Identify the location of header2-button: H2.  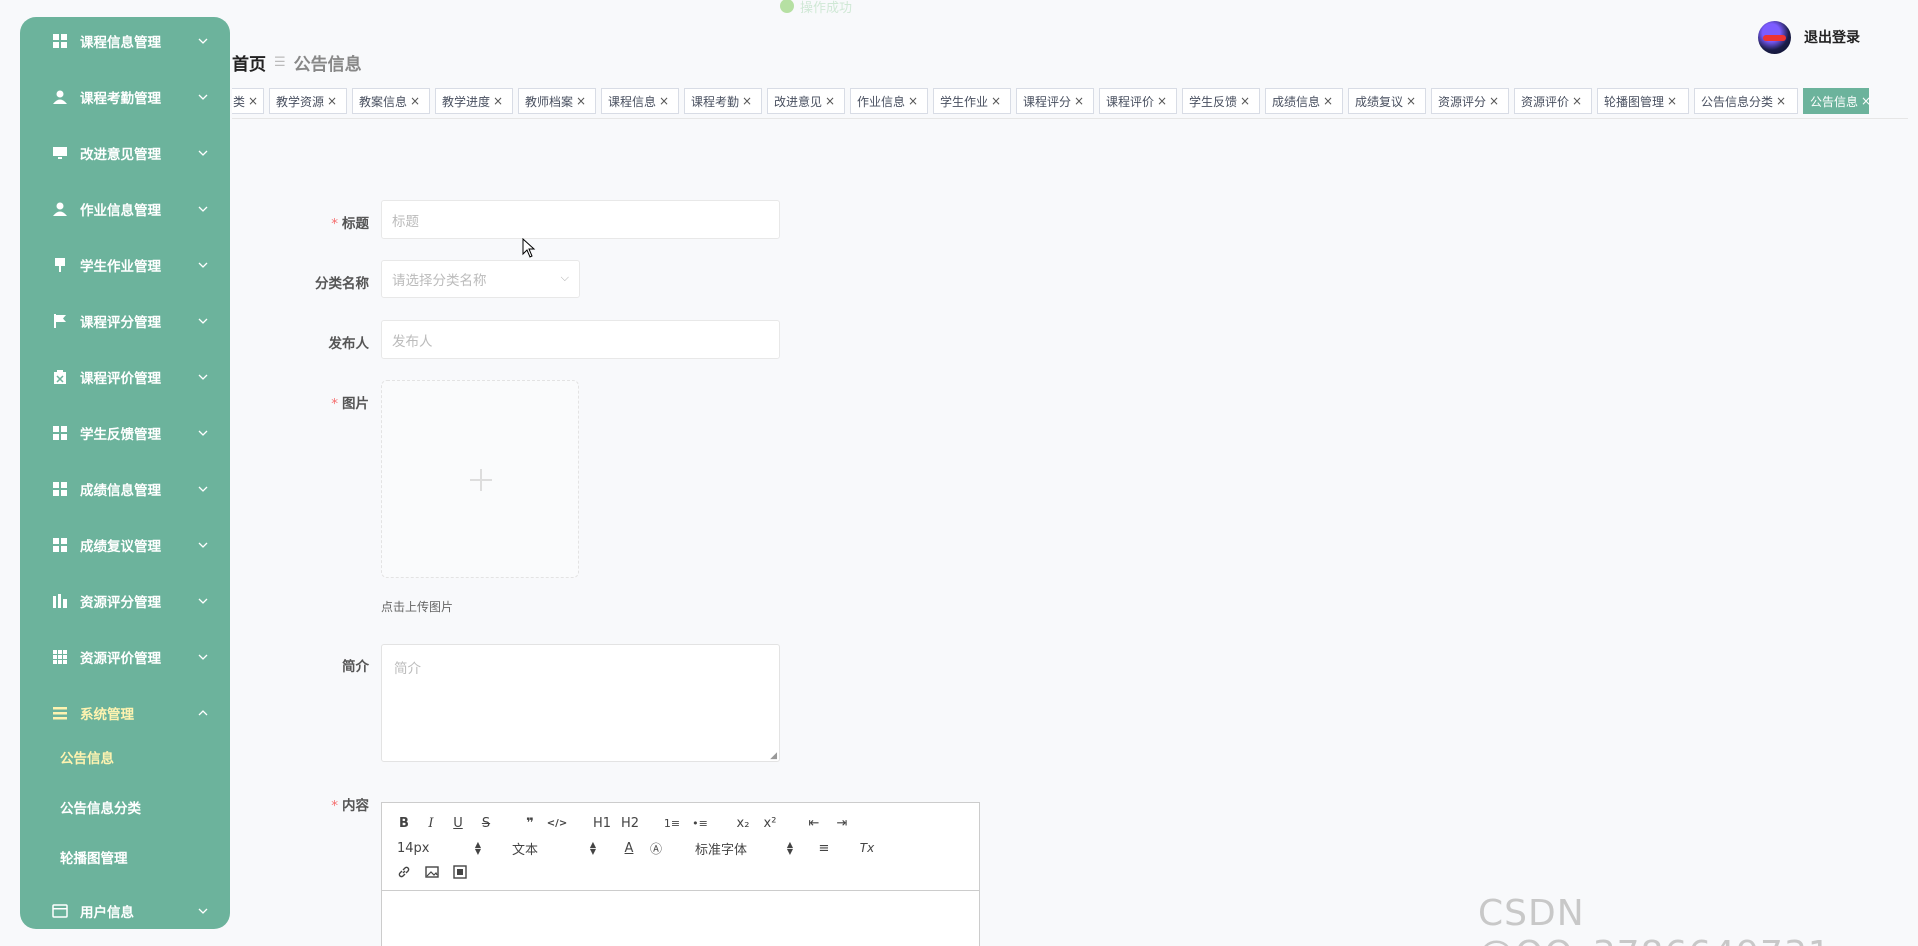
(630, 823).